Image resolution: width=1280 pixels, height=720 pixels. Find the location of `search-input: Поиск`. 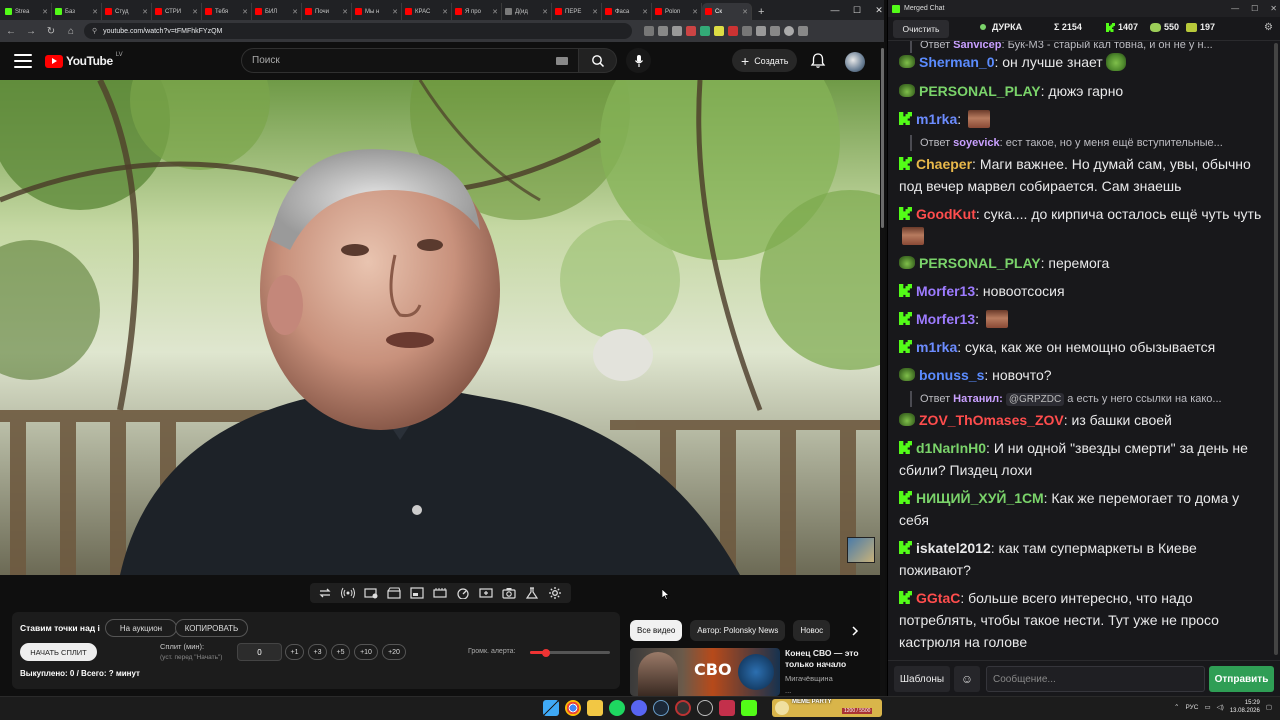

search-input: Поиск is located at coordinates (410, 60).